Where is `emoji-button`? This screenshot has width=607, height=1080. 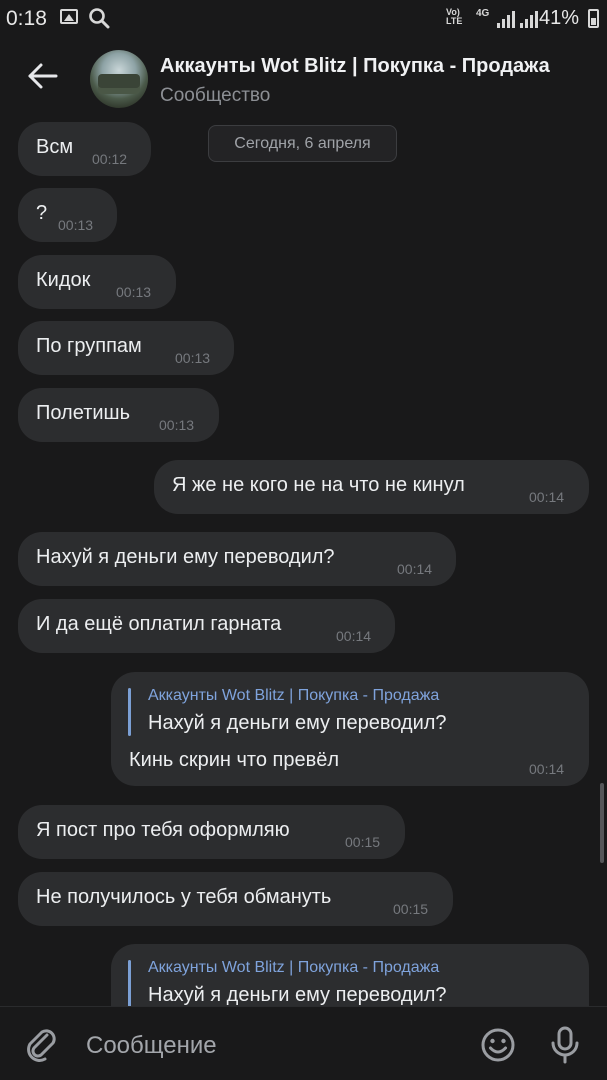
emoji-button is located at coordinates (498, 1047).